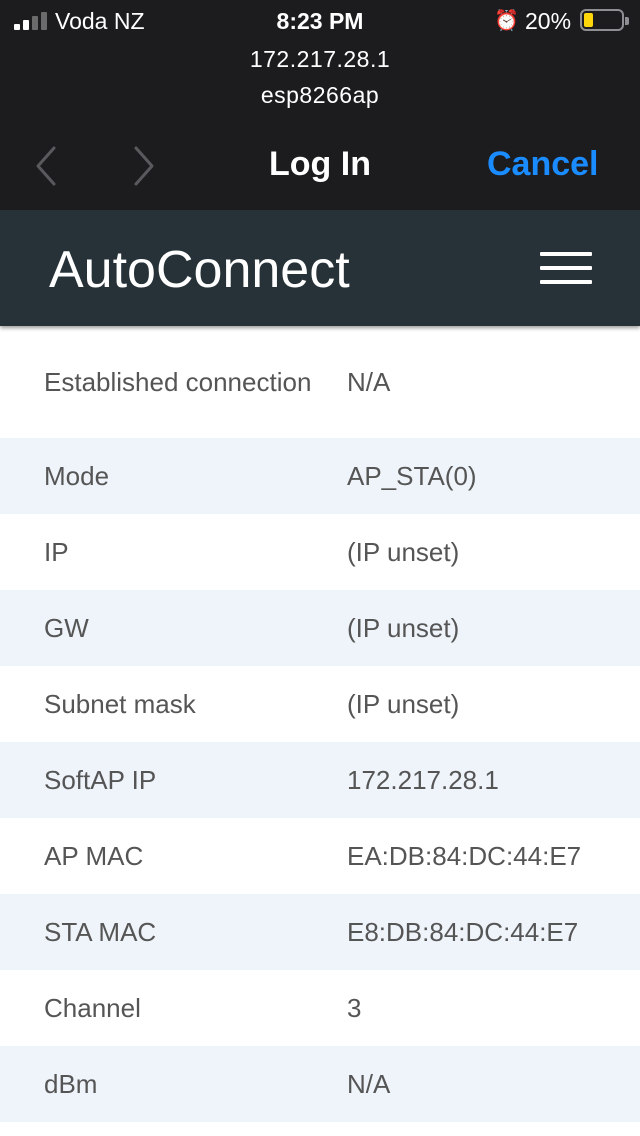 This screenshot has width=640, height=1136. I want to click on table-row: Channel 3, so click(320, 1008).